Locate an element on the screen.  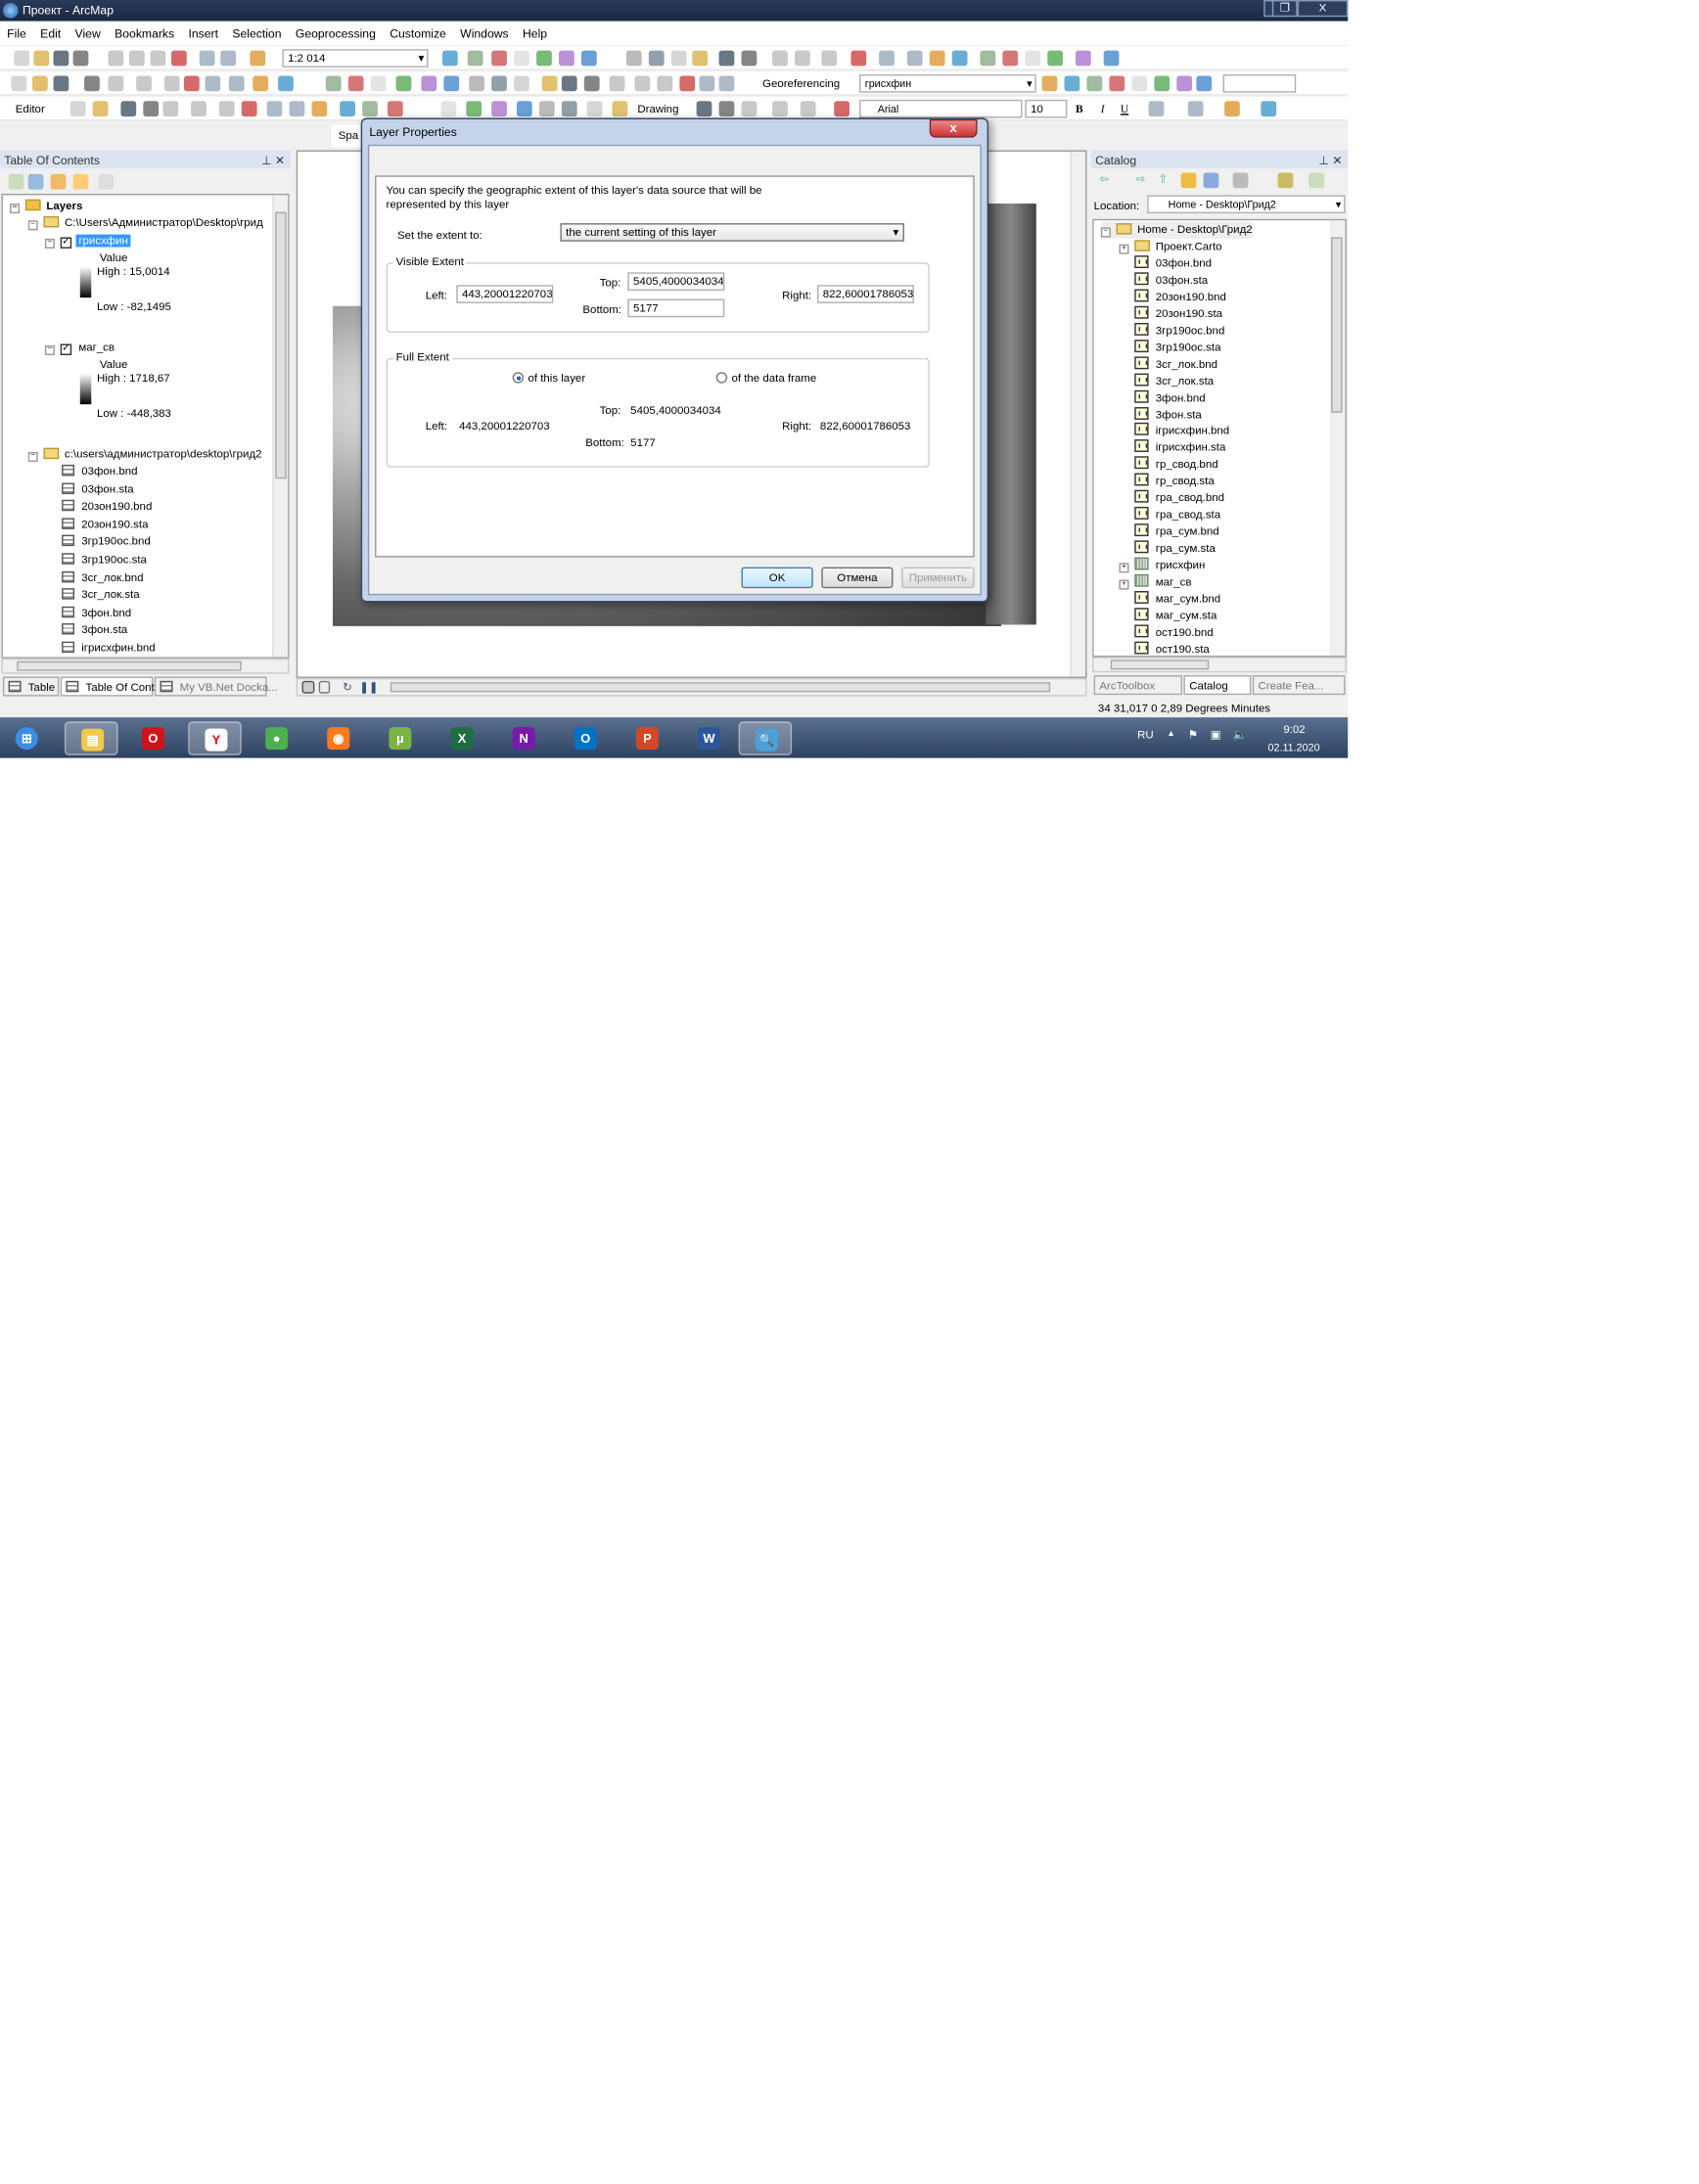
georeferencing-menu: Georeferencing is located at coordinates (801, 83).